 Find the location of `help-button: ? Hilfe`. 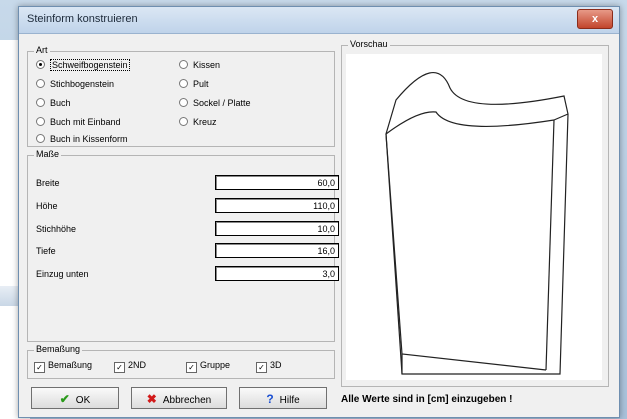

help-button: ? Hilfe is located at coordinates (283, 398).